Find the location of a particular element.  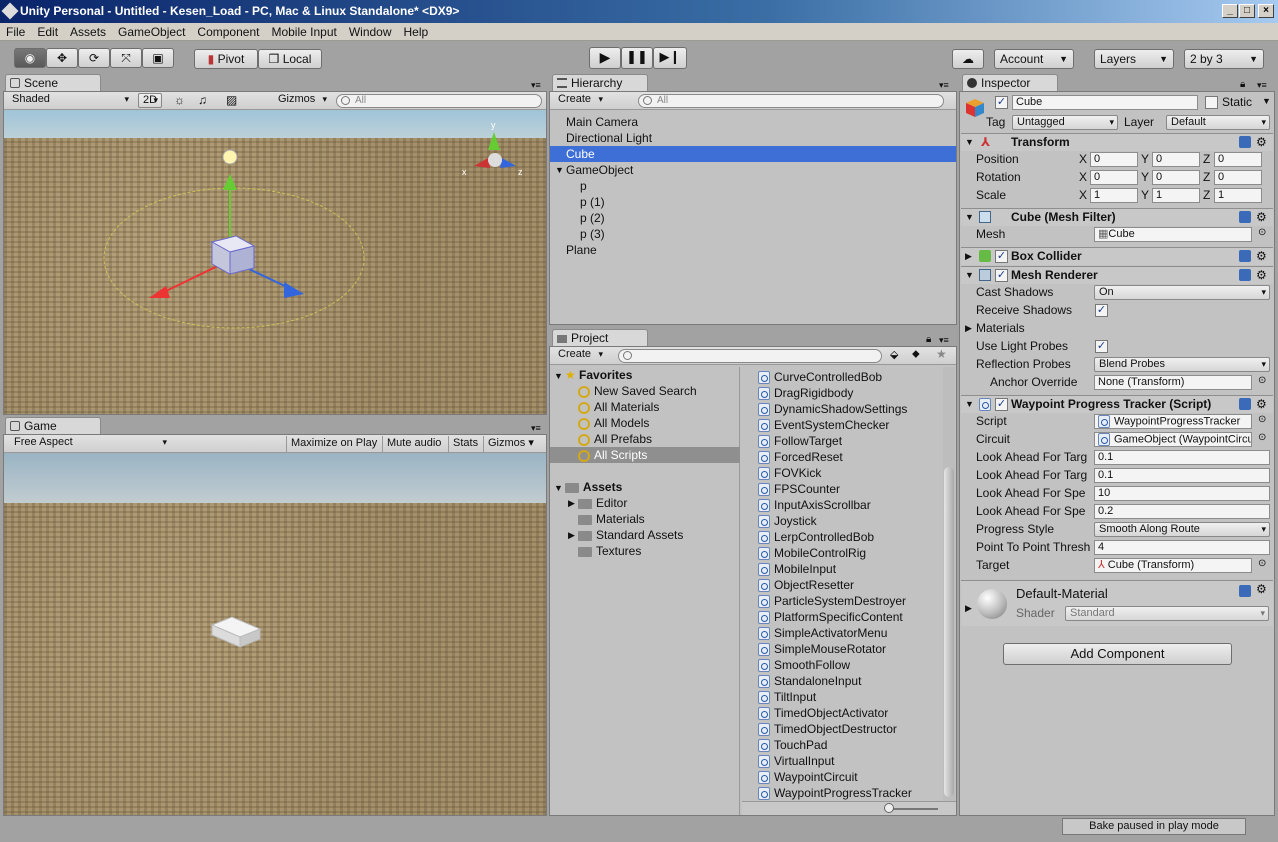

hierarchy-item: Cube is located at coordinates (753, 154).